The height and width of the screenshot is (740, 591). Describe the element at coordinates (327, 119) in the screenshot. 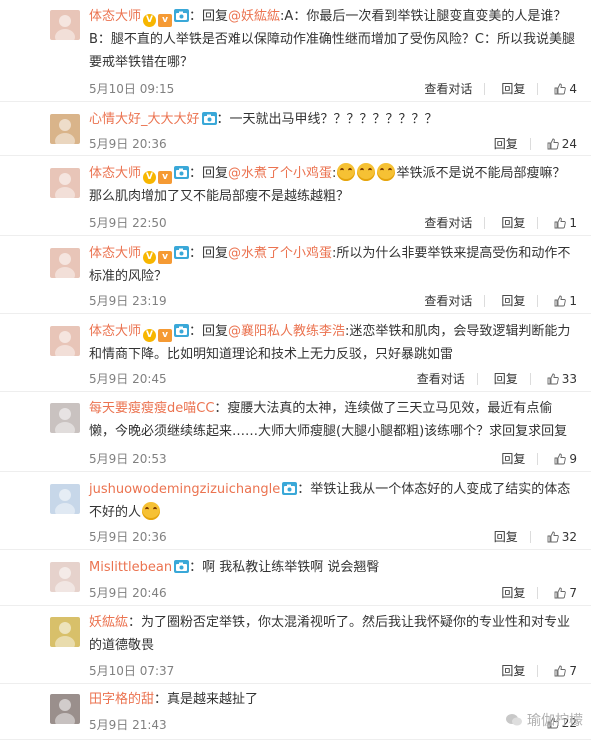

I see `comment-text-segment: ：一天就出马甲线？？？？？？？？？` at that location.